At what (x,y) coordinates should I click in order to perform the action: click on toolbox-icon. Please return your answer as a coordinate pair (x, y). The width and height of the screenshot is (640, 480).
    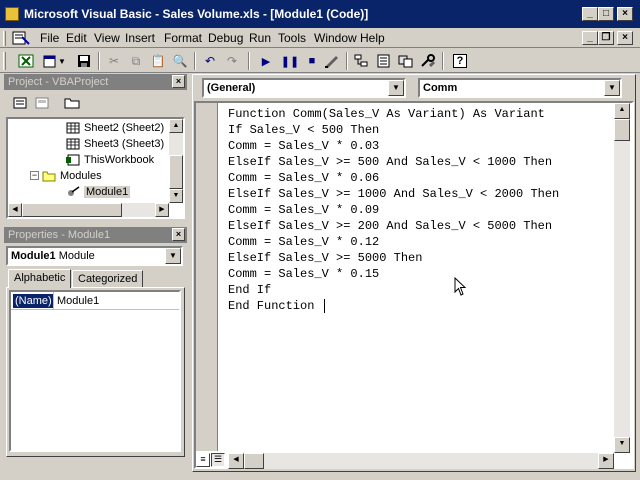
    Looking at the image, I should click on (428, 61).